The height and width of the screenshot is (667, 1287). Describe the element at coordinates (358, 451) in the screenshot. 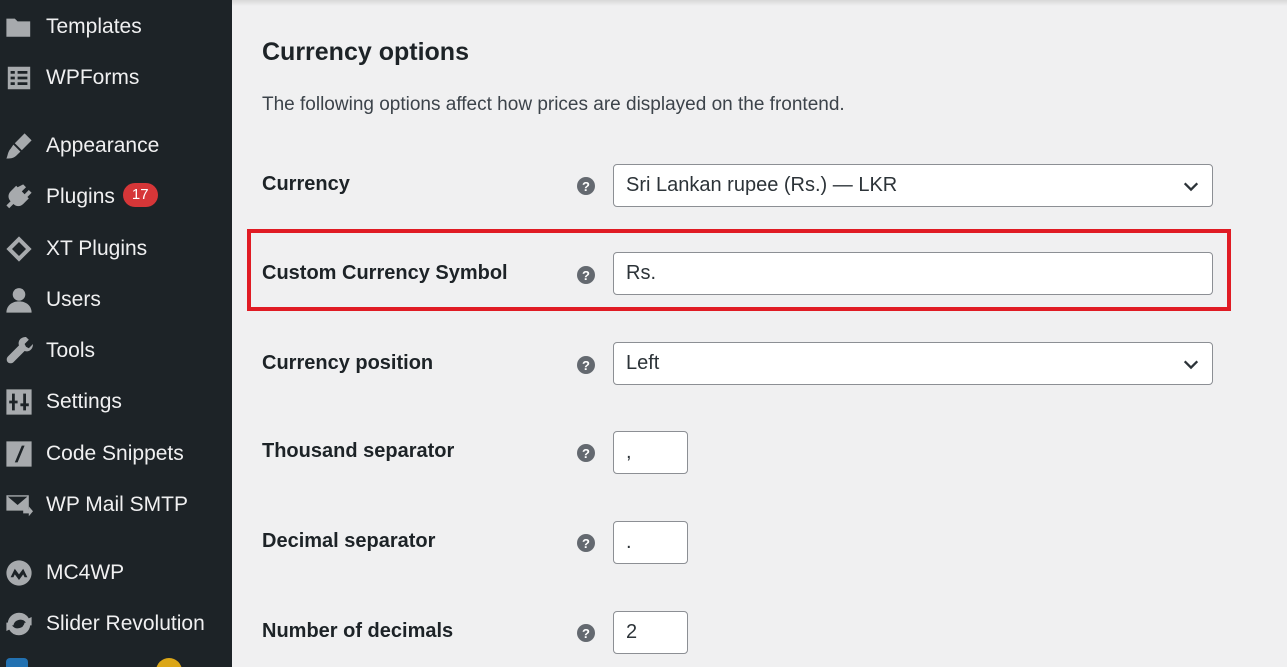

I see `thousand-separator-label: Thousand separator` at that location.